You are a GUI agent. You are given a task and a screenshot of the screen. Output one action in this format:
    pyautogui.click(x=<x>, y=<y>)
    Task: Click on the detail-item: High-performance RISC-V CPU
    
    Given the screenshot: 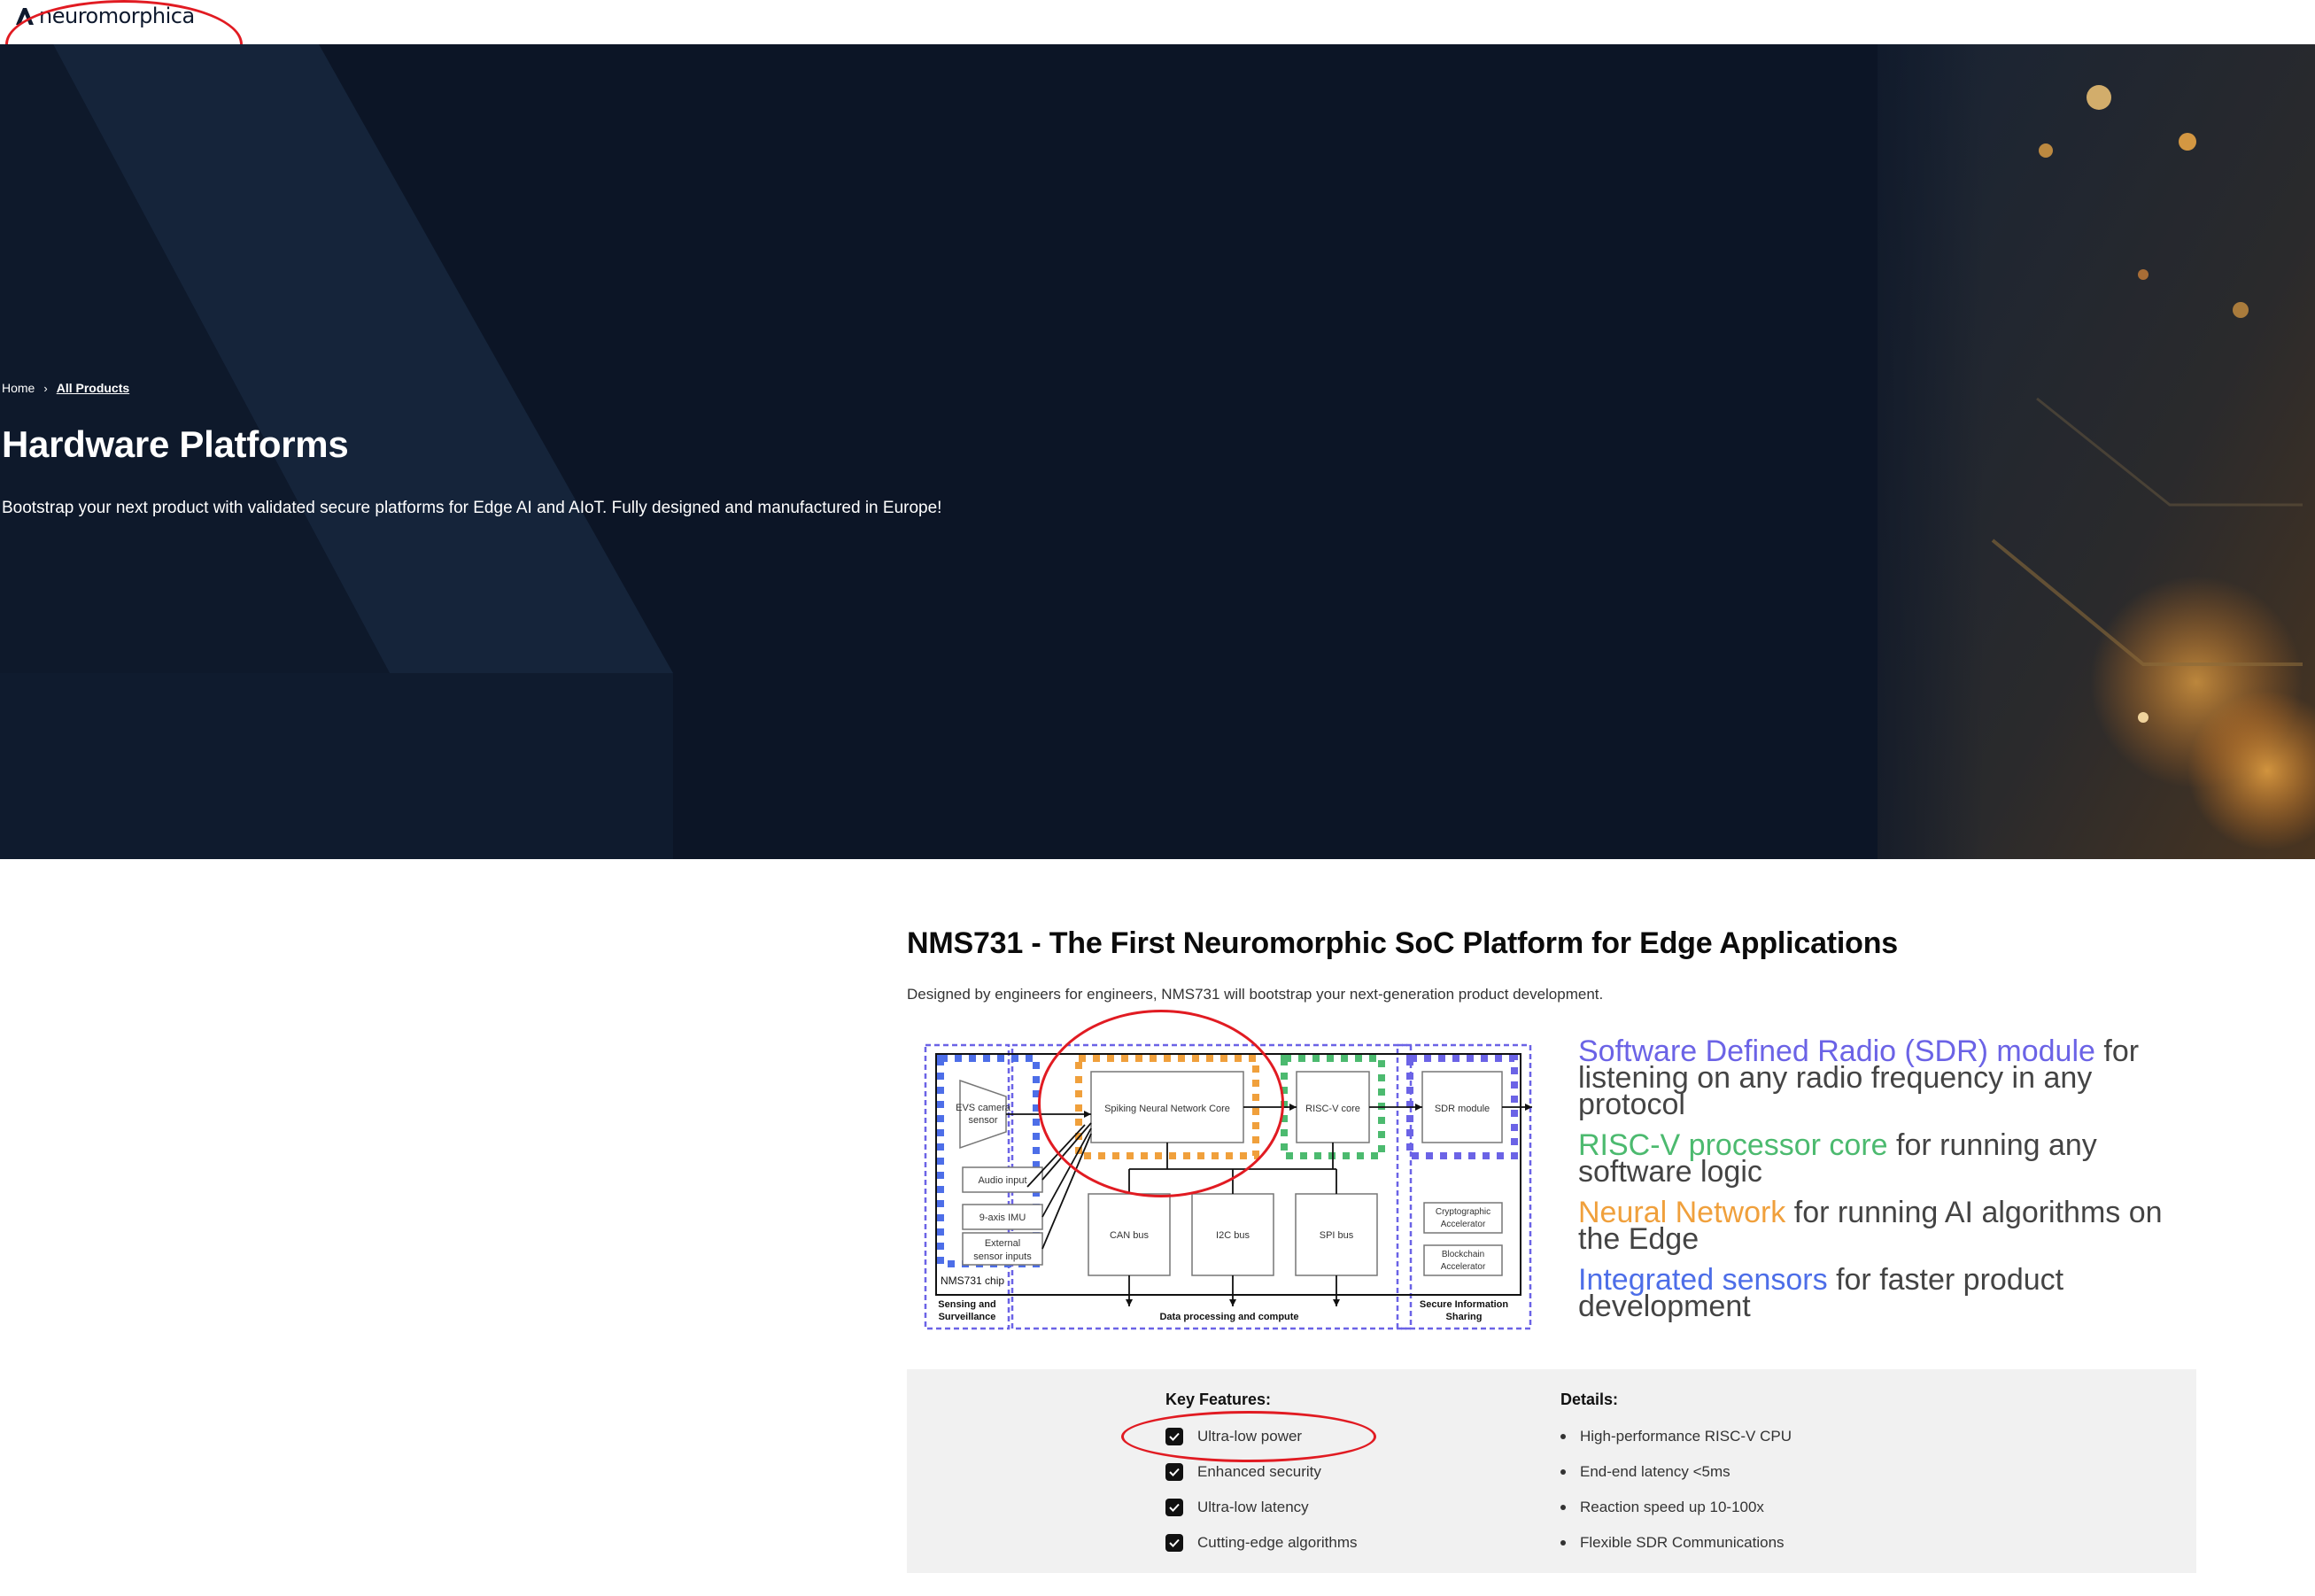 What is the action you would take?
    pyautogui.click(x=1676, y=1437)
    